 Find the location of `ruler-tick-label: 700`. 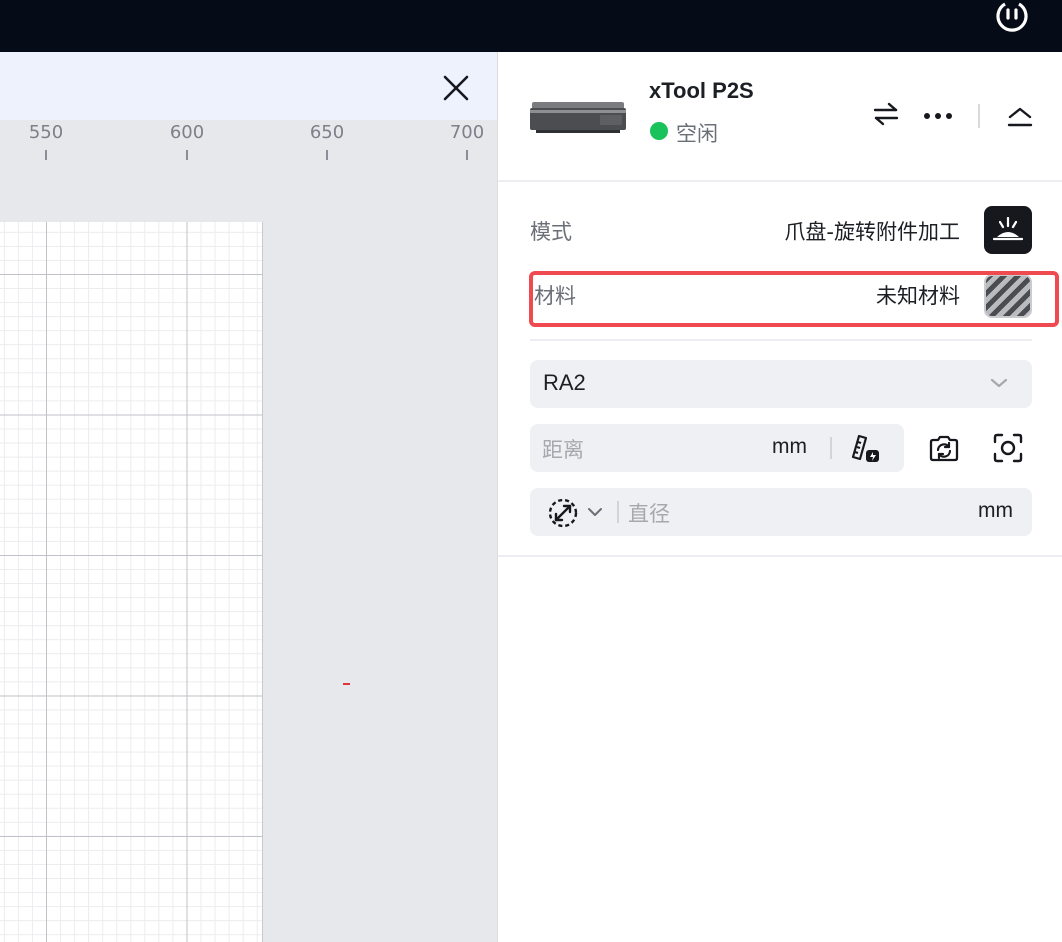

ruler-tick-label: 700 is located at coordinates (467, 132).